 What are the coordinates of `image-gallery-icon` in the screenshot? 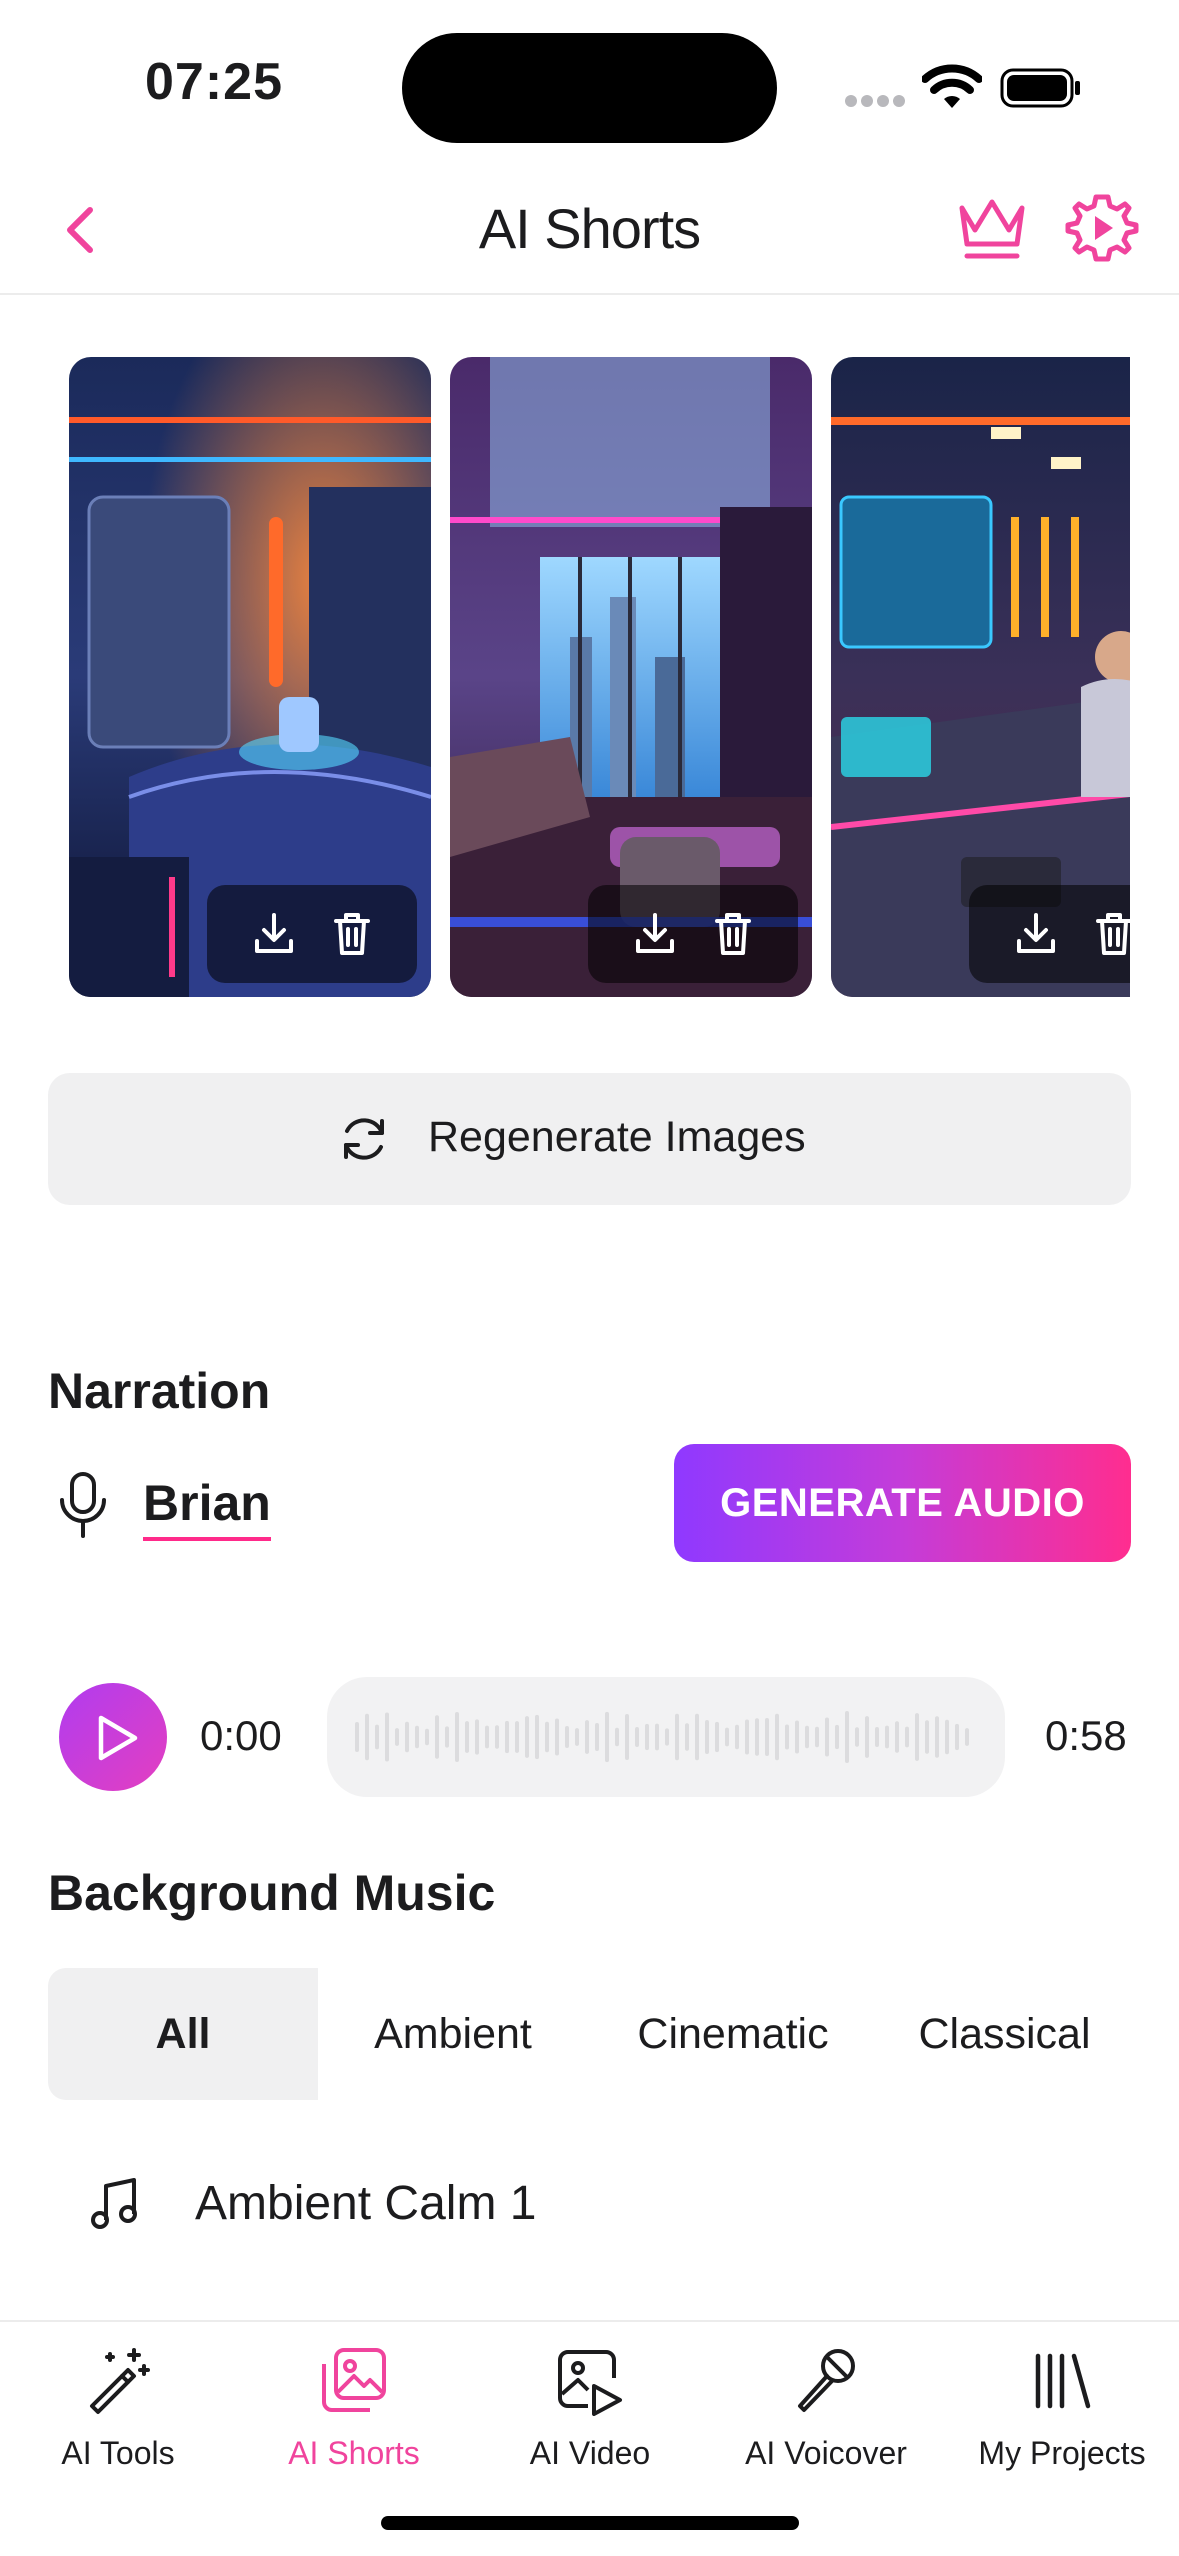 It's located at (354, 2380).